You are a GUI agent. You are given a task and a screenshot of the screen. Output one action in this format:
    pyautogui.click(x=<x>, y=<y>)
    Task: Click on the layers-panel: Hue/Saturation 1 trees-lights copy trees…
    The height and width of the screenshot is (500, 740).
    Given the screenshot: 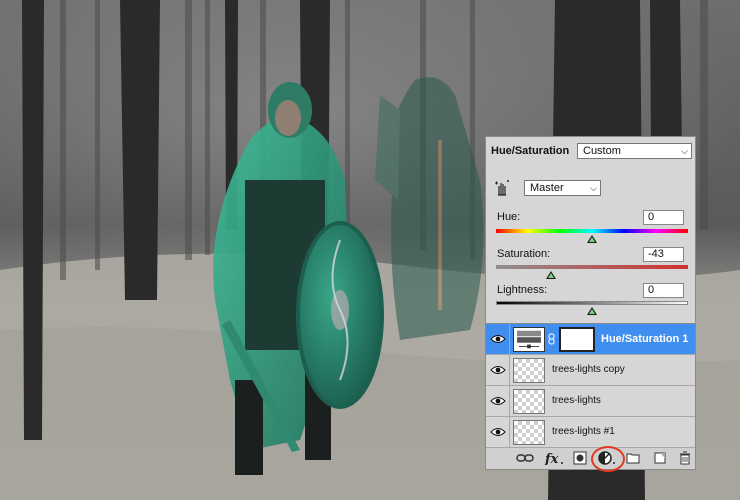 What is the action you would take?
    pyautogui.click(x=590, y=397)
    